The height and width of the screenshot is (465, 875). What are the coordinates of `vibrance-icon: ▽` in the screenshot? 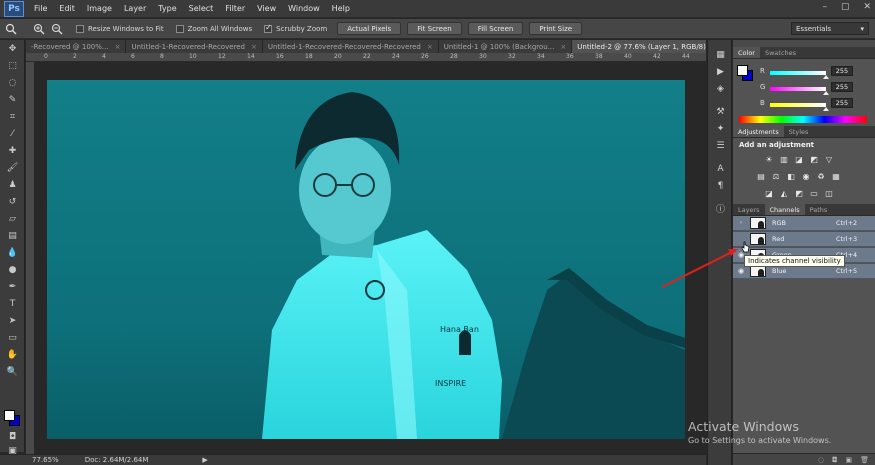 It's located at (829, 159).